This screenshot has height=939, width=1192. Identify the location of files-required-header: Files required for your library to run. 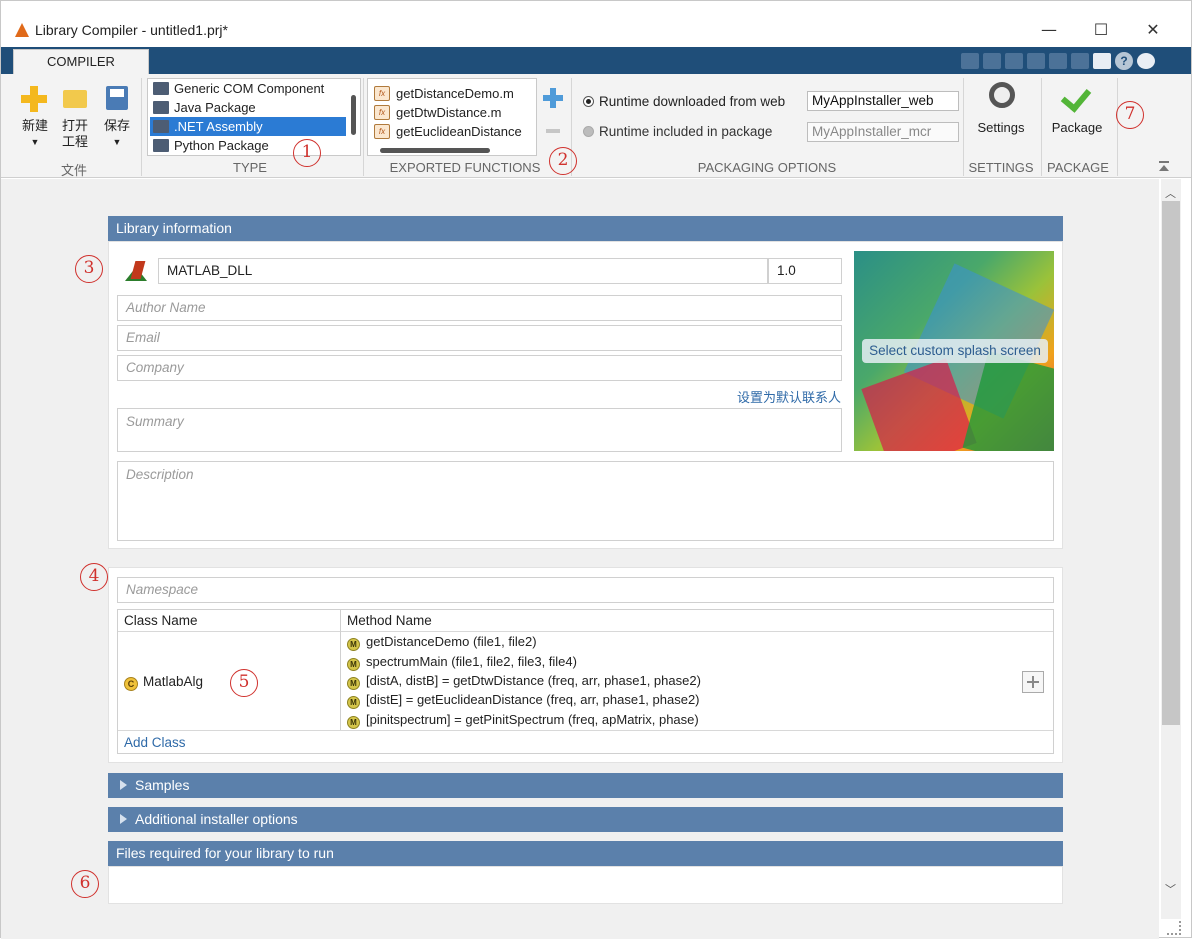
(585, 853).